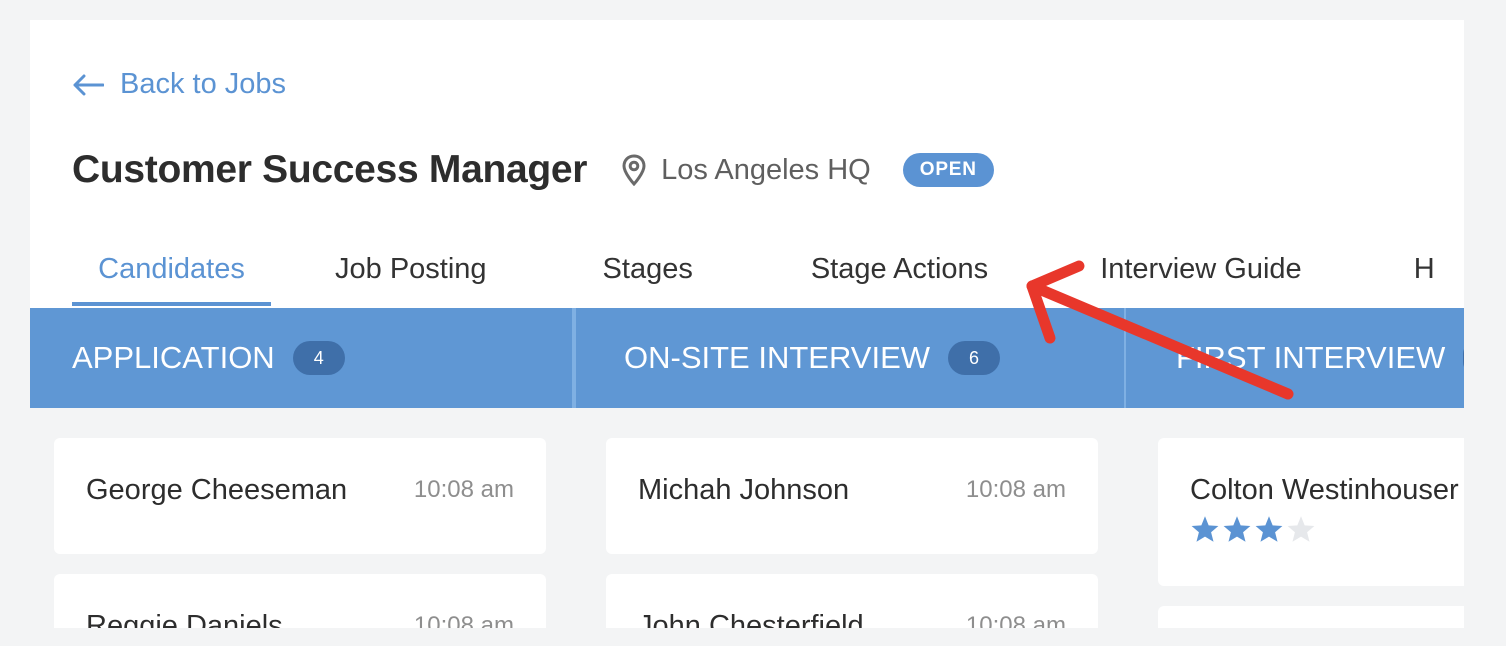 This screenshot has width=1506, height=646. Describe the element at coordinates (948, 170) in the screenshot. I see `status-badge: OPEN` at that location.